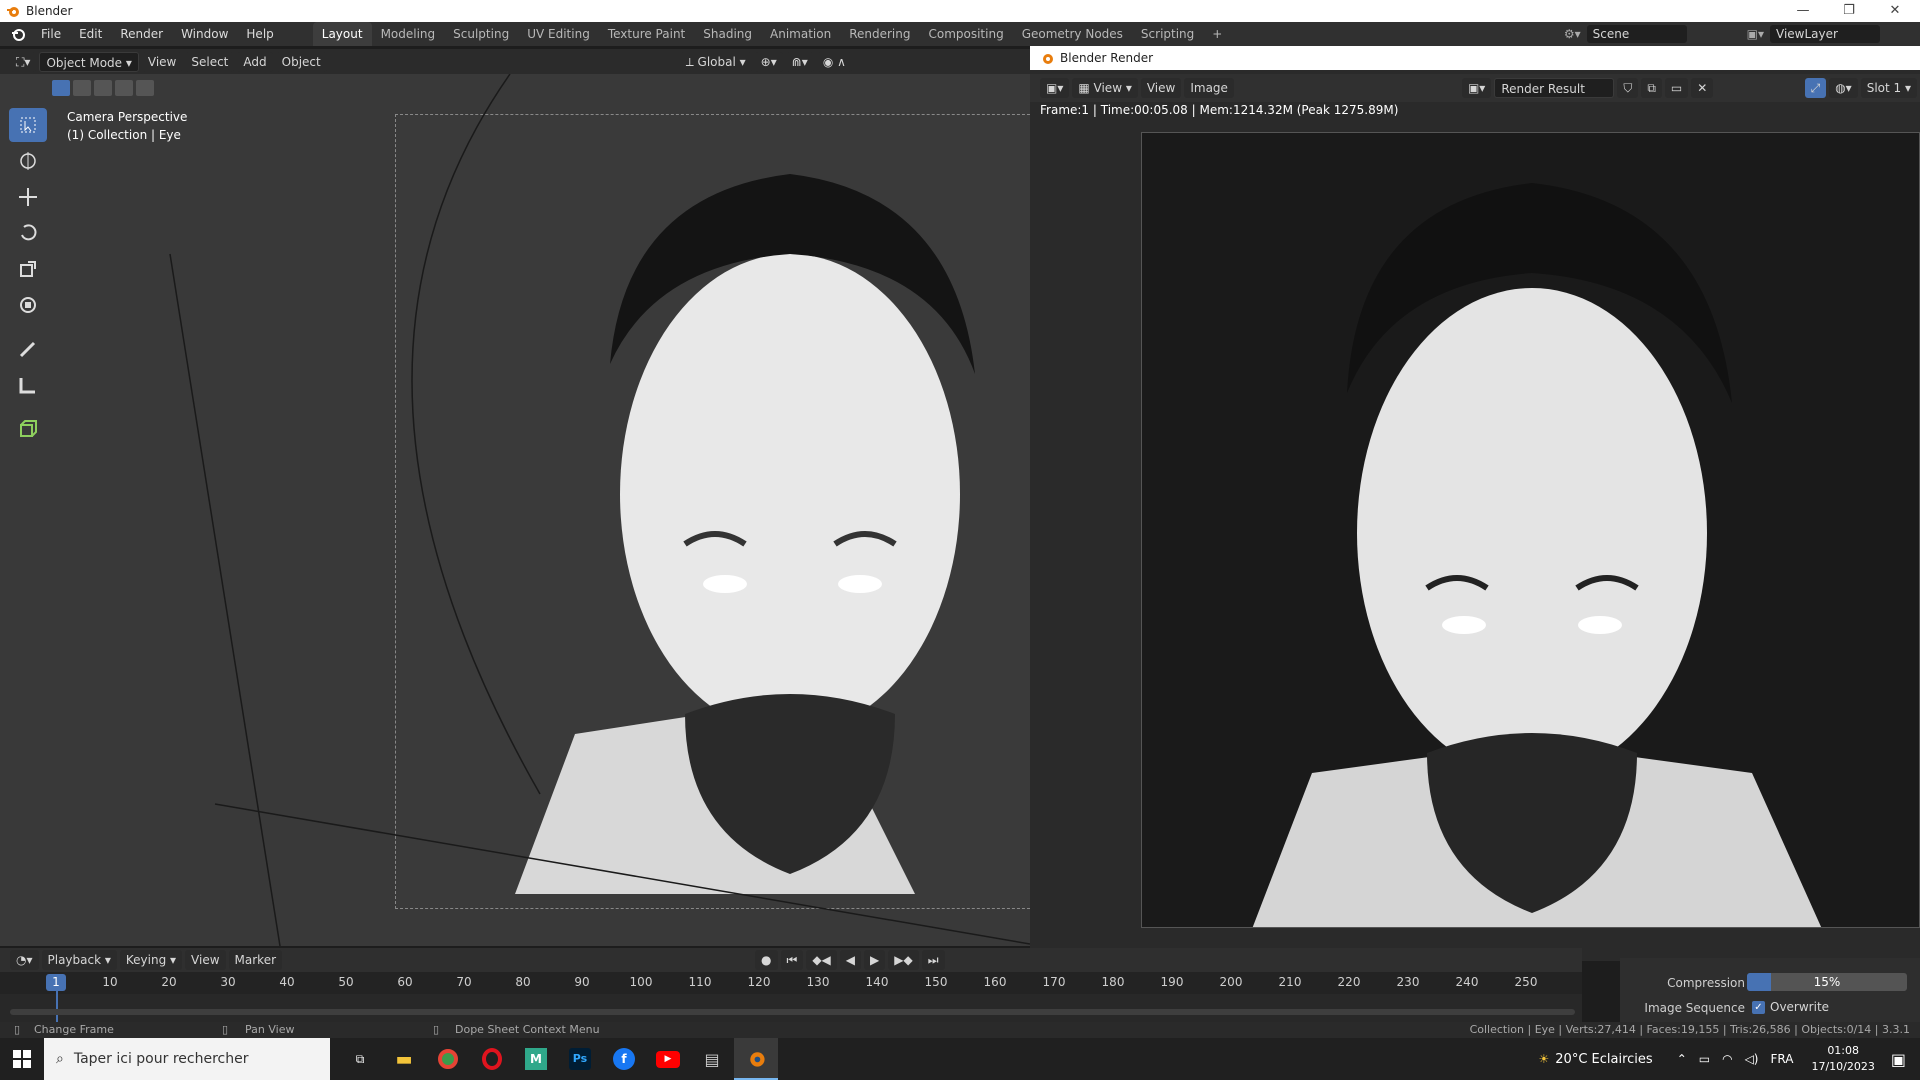 This screenshot has height=1080, width=1920. I want to click on menu-help: Help, so click(259, 34).